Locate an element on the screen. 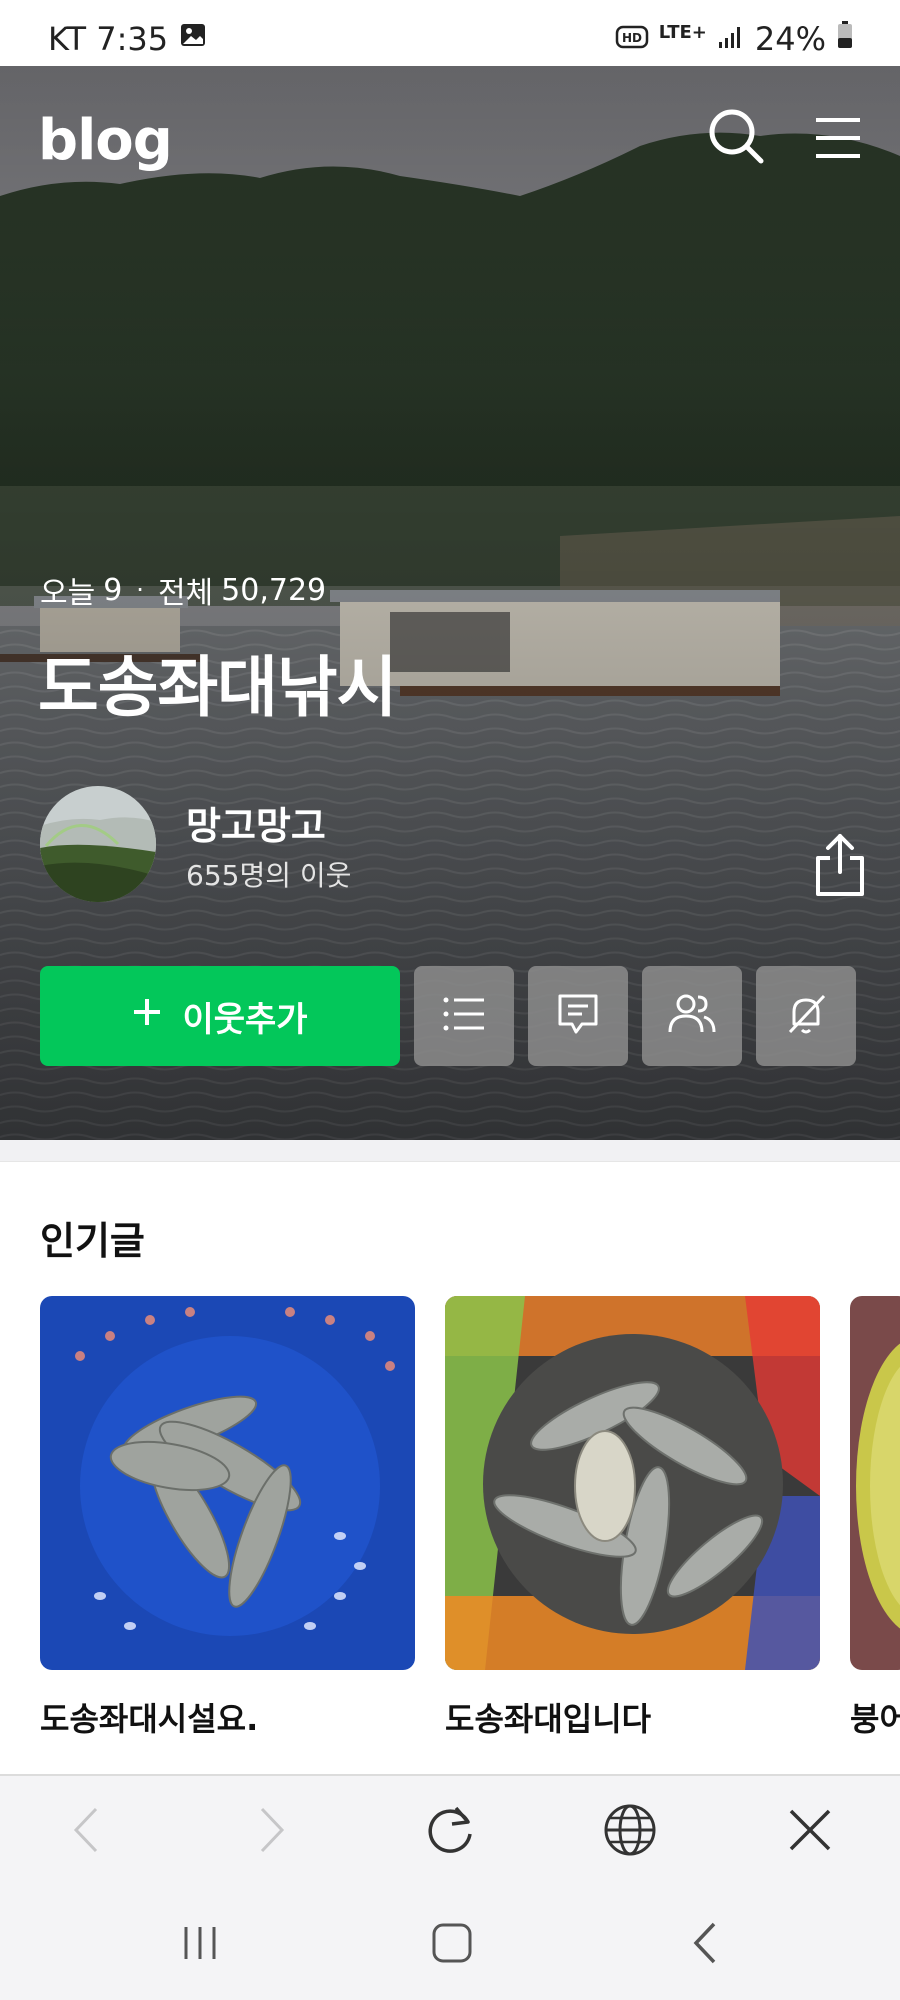 The image size is (900, 2000). no-notify-icon is located at coordinates (806, 1016).